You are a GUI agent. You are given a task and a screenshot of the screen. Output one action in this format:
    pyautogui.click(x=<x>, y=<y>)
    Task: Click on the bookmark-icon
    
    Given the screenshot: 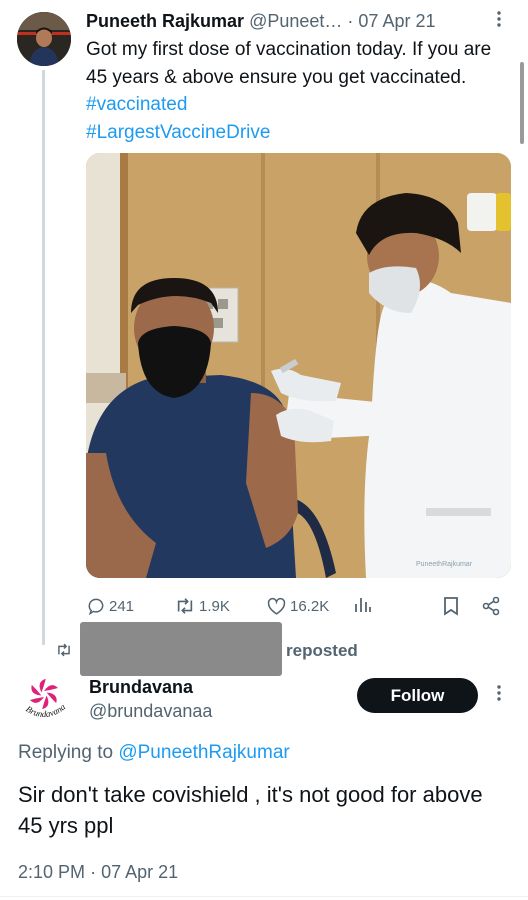 What is the action you would take?
    pyautogui.click(x=451, y=606)
    